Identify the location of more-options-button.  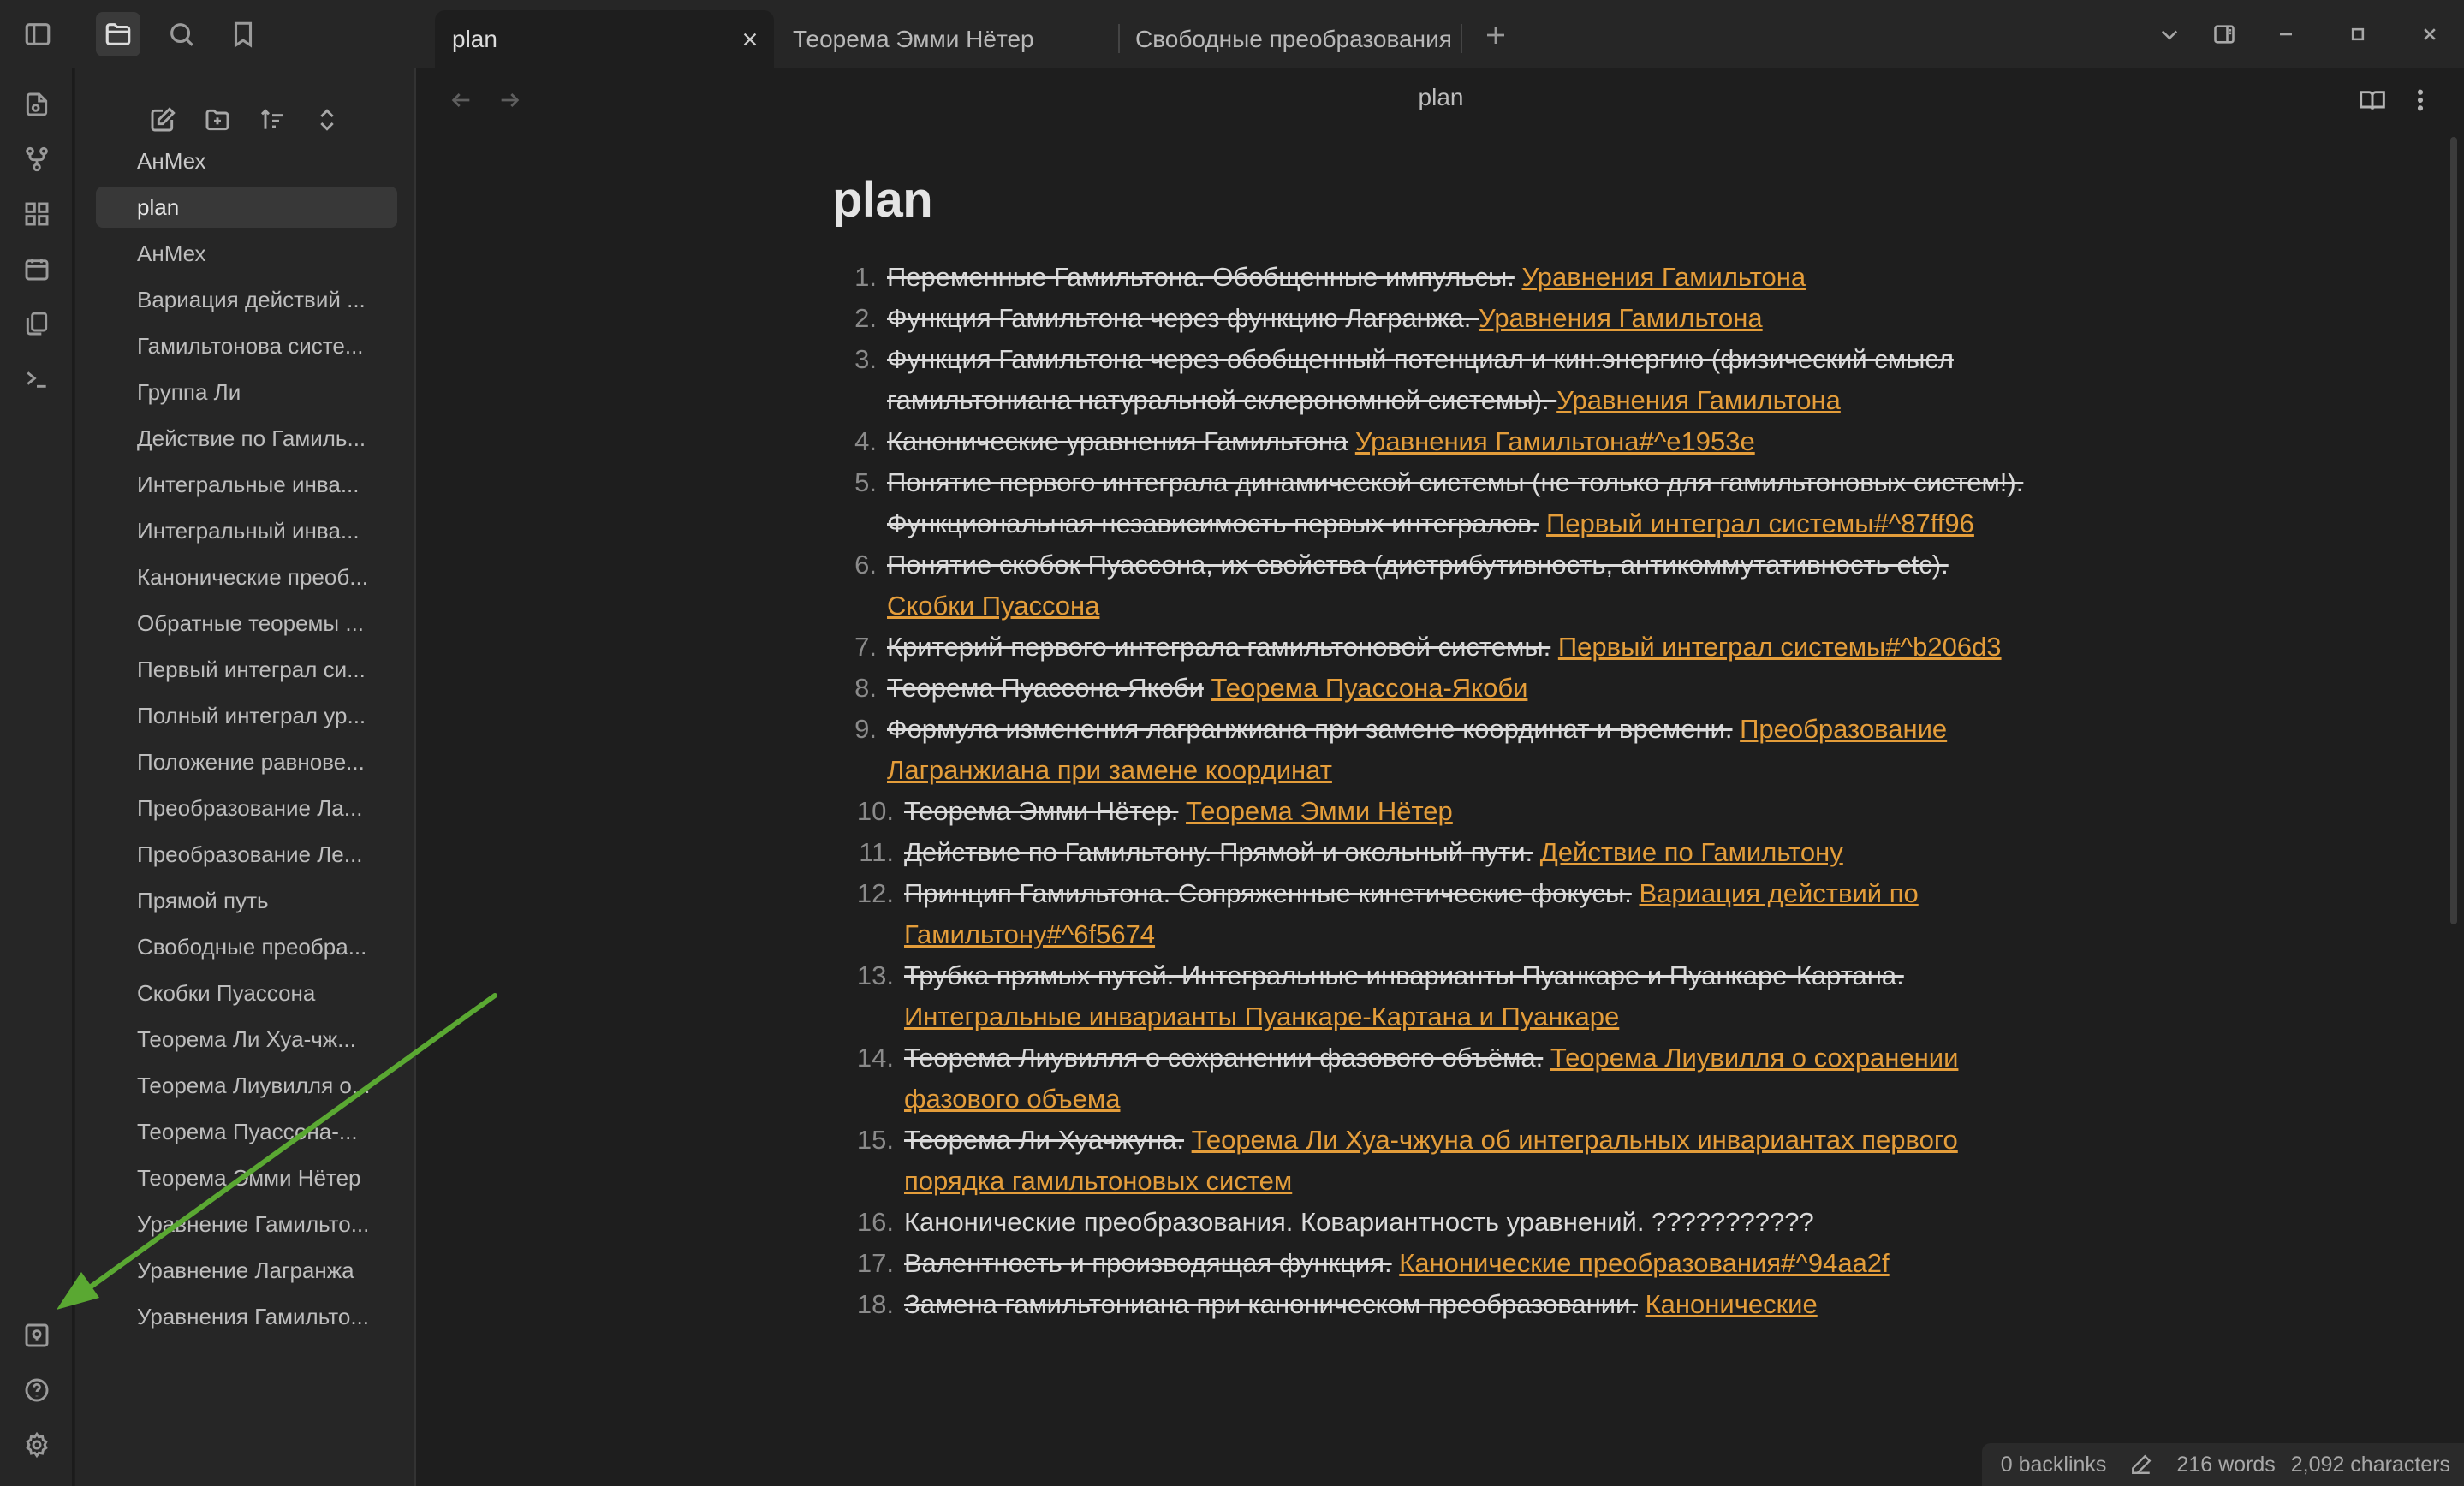
(2421, 100).